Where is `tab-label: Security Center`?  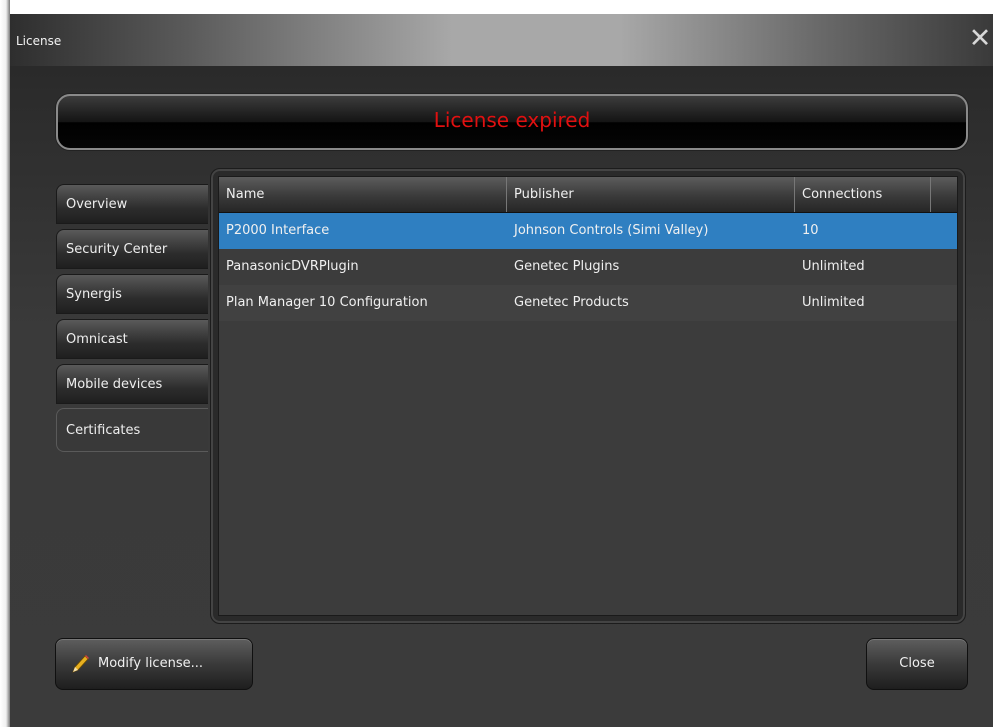
tab-label: Security Center is located at coordinates (117, 249).